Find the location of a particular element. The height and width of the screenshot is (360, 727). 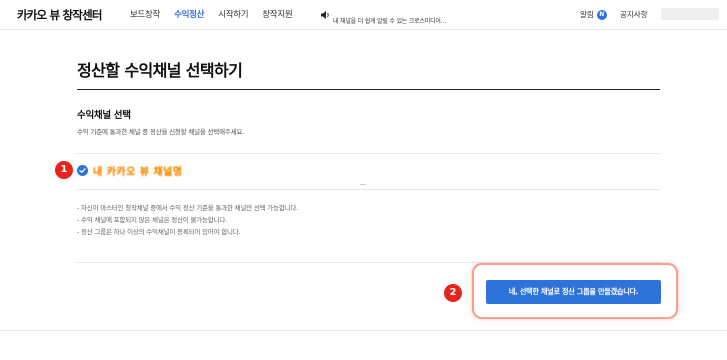

guide-item: - 수익 채널에 포함되지 않은 채널은 정산이 불가능합니다. is located at coordinates (152, 220).